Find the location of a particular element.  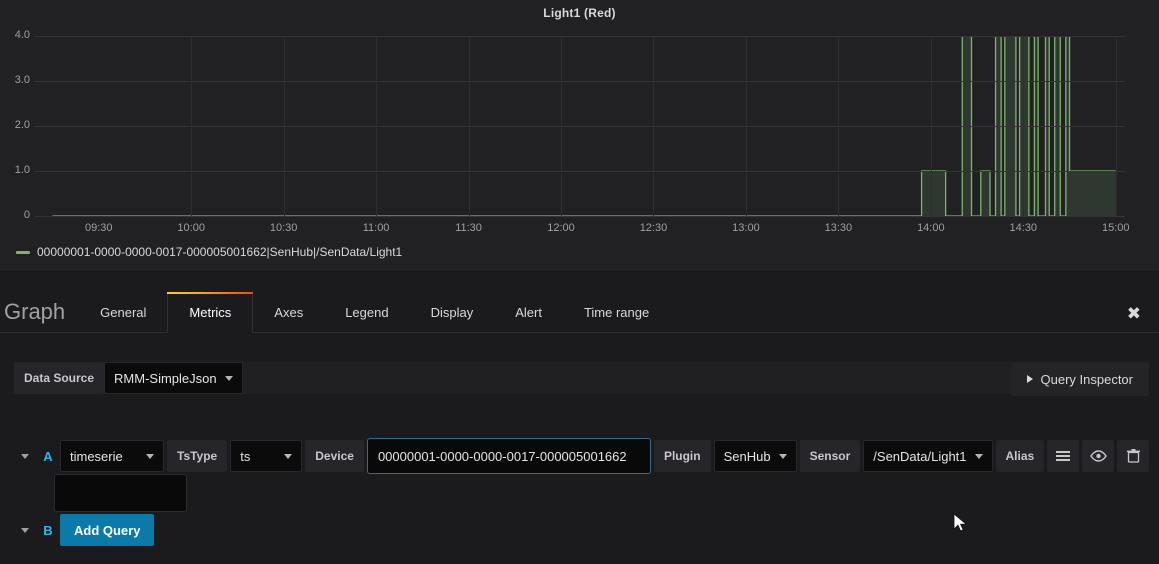

x-axis-tick-label: 12:00 is located at coordinates (561, 228).